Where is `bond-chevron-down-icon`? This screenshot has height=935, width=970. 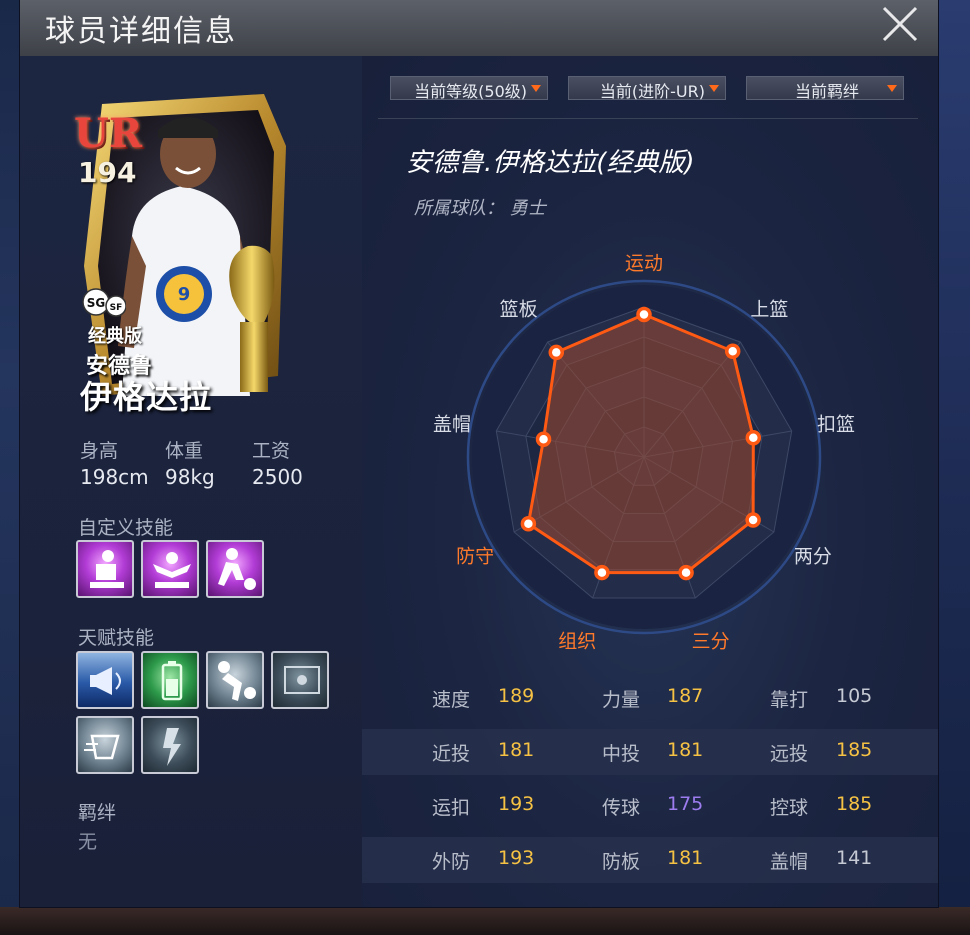
bond-chevron-down-icon is located at coordinates (892, 88).